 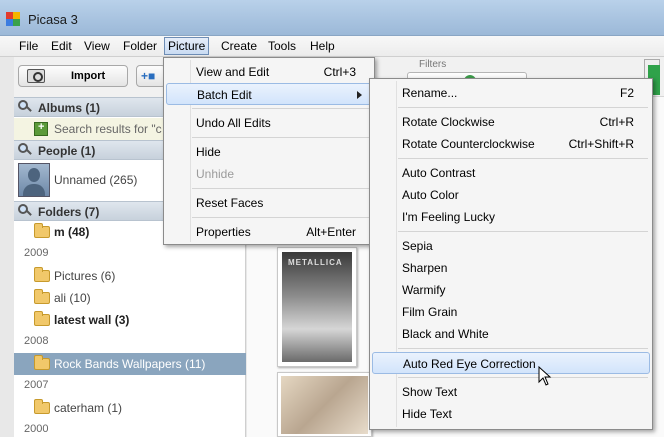 I want to click on folder-label: latest wall (3), so click(x=92, y=320).